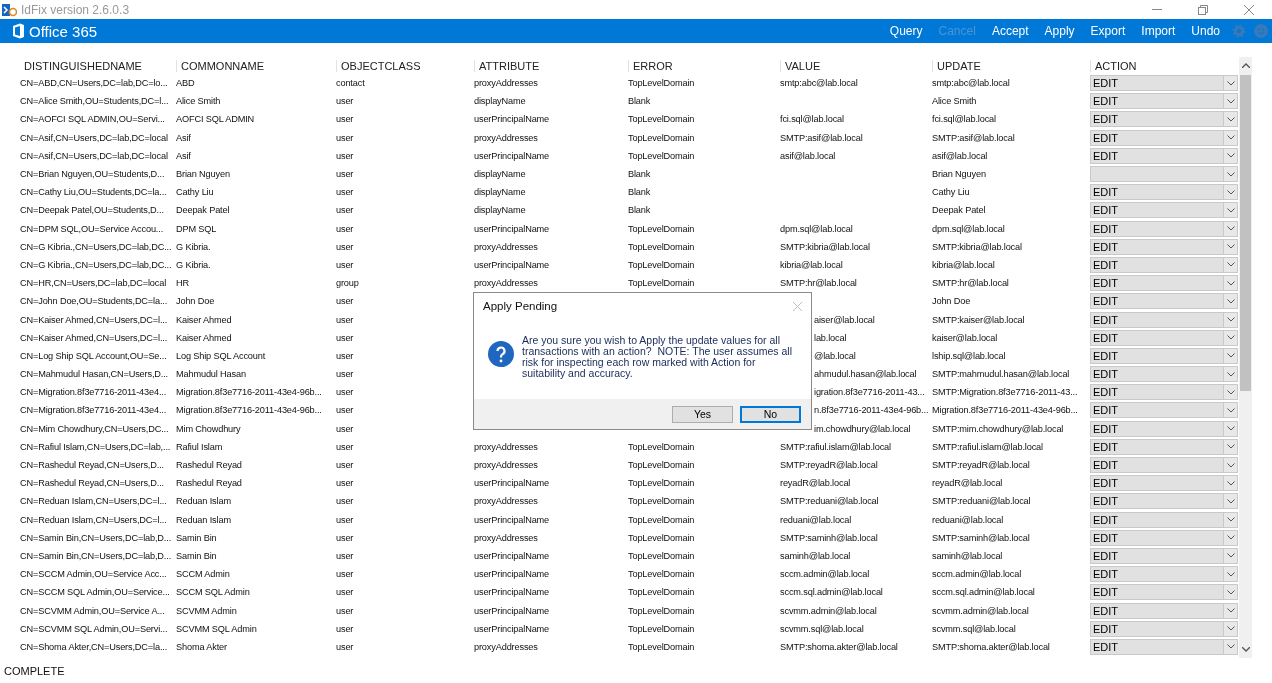 The image size is (1272, 683). I want to click on menu-button: Undo, so click(1205, 31).